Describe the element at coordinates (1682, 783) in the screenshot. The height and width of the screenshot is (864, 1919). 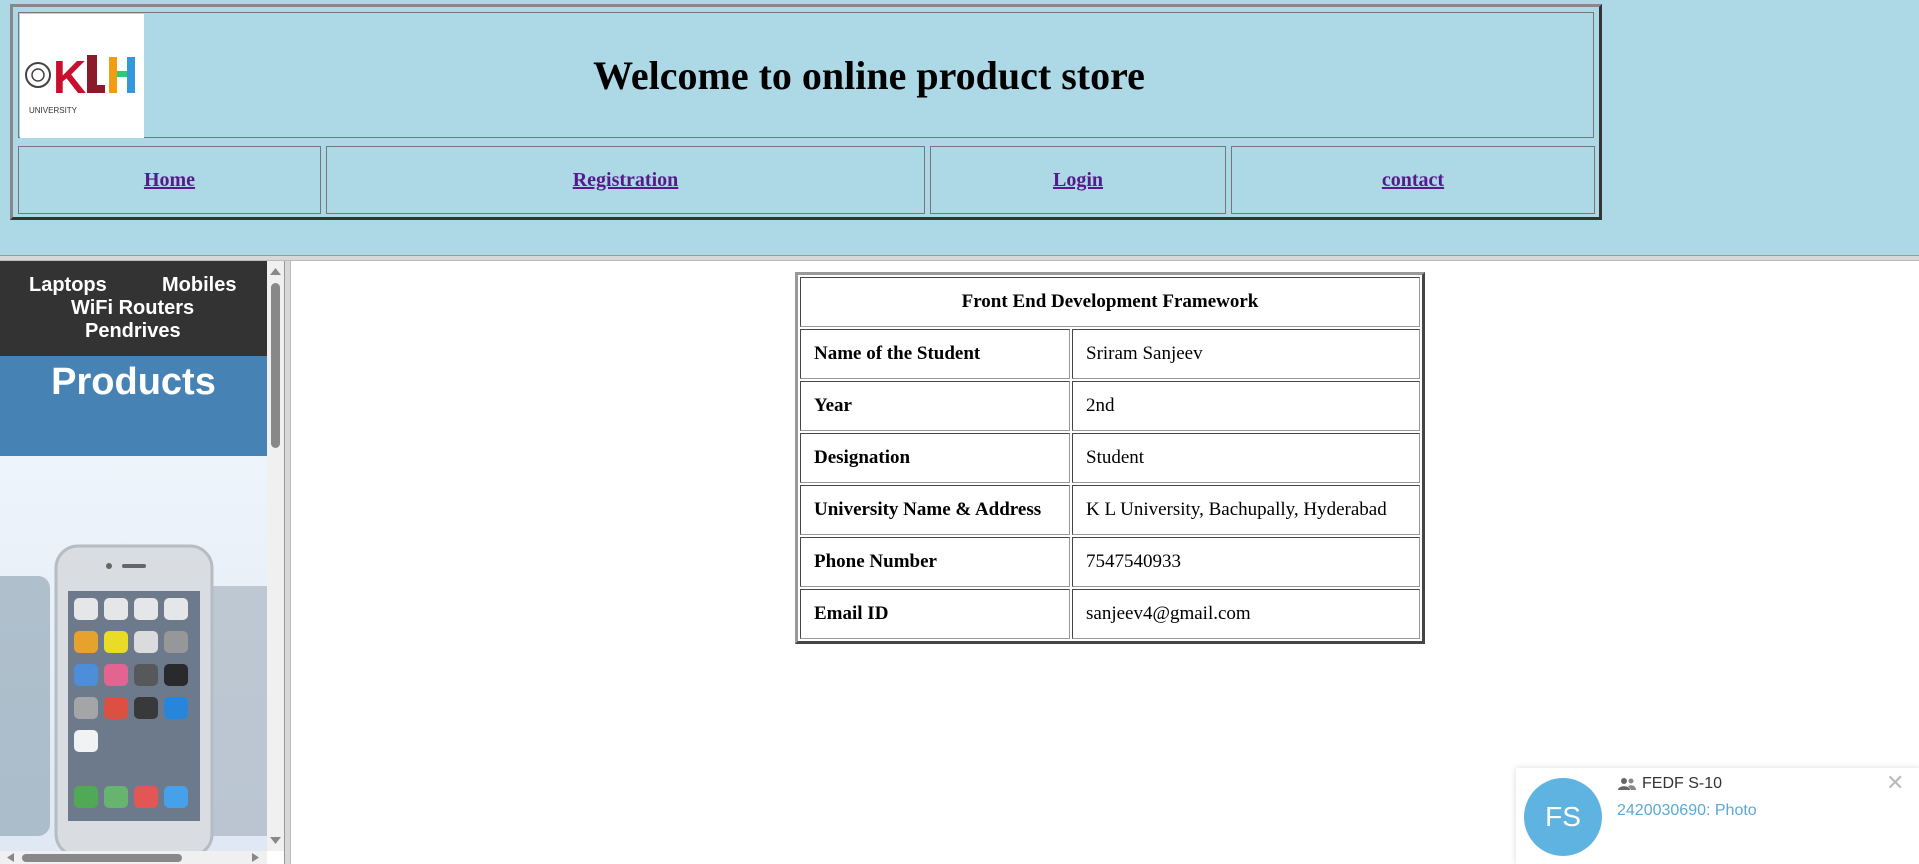
I see `notification-group-name: FEDF S-10` at that location.